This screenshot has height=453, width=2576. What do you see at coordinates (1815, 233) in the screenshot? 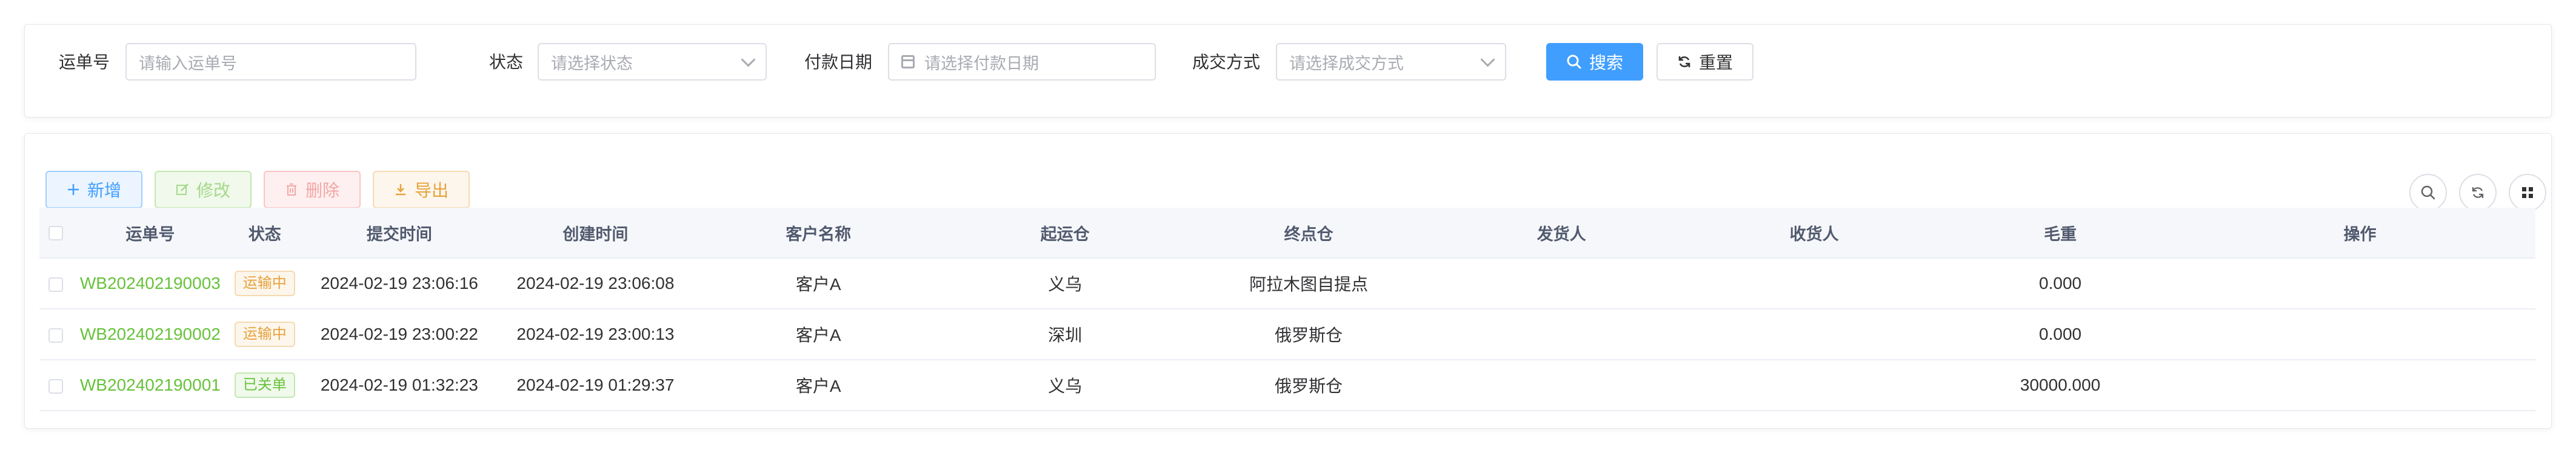
I see `header-receiver: 收货人` at bounding box center [1815, 233].